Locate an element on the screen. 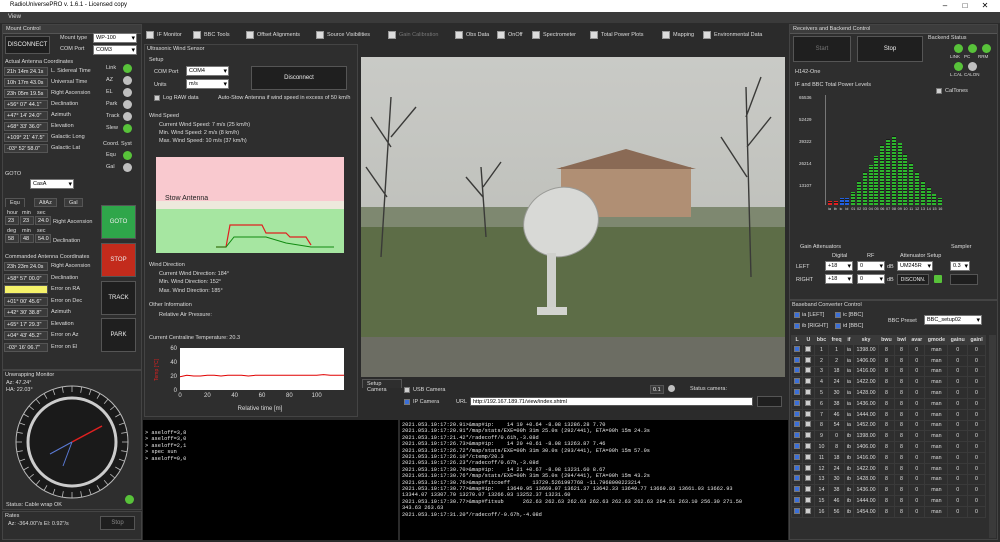 This screenshot has width=1000, height=542. tab-setup-camera: Setup Camera is located at coordinates (382, 386).